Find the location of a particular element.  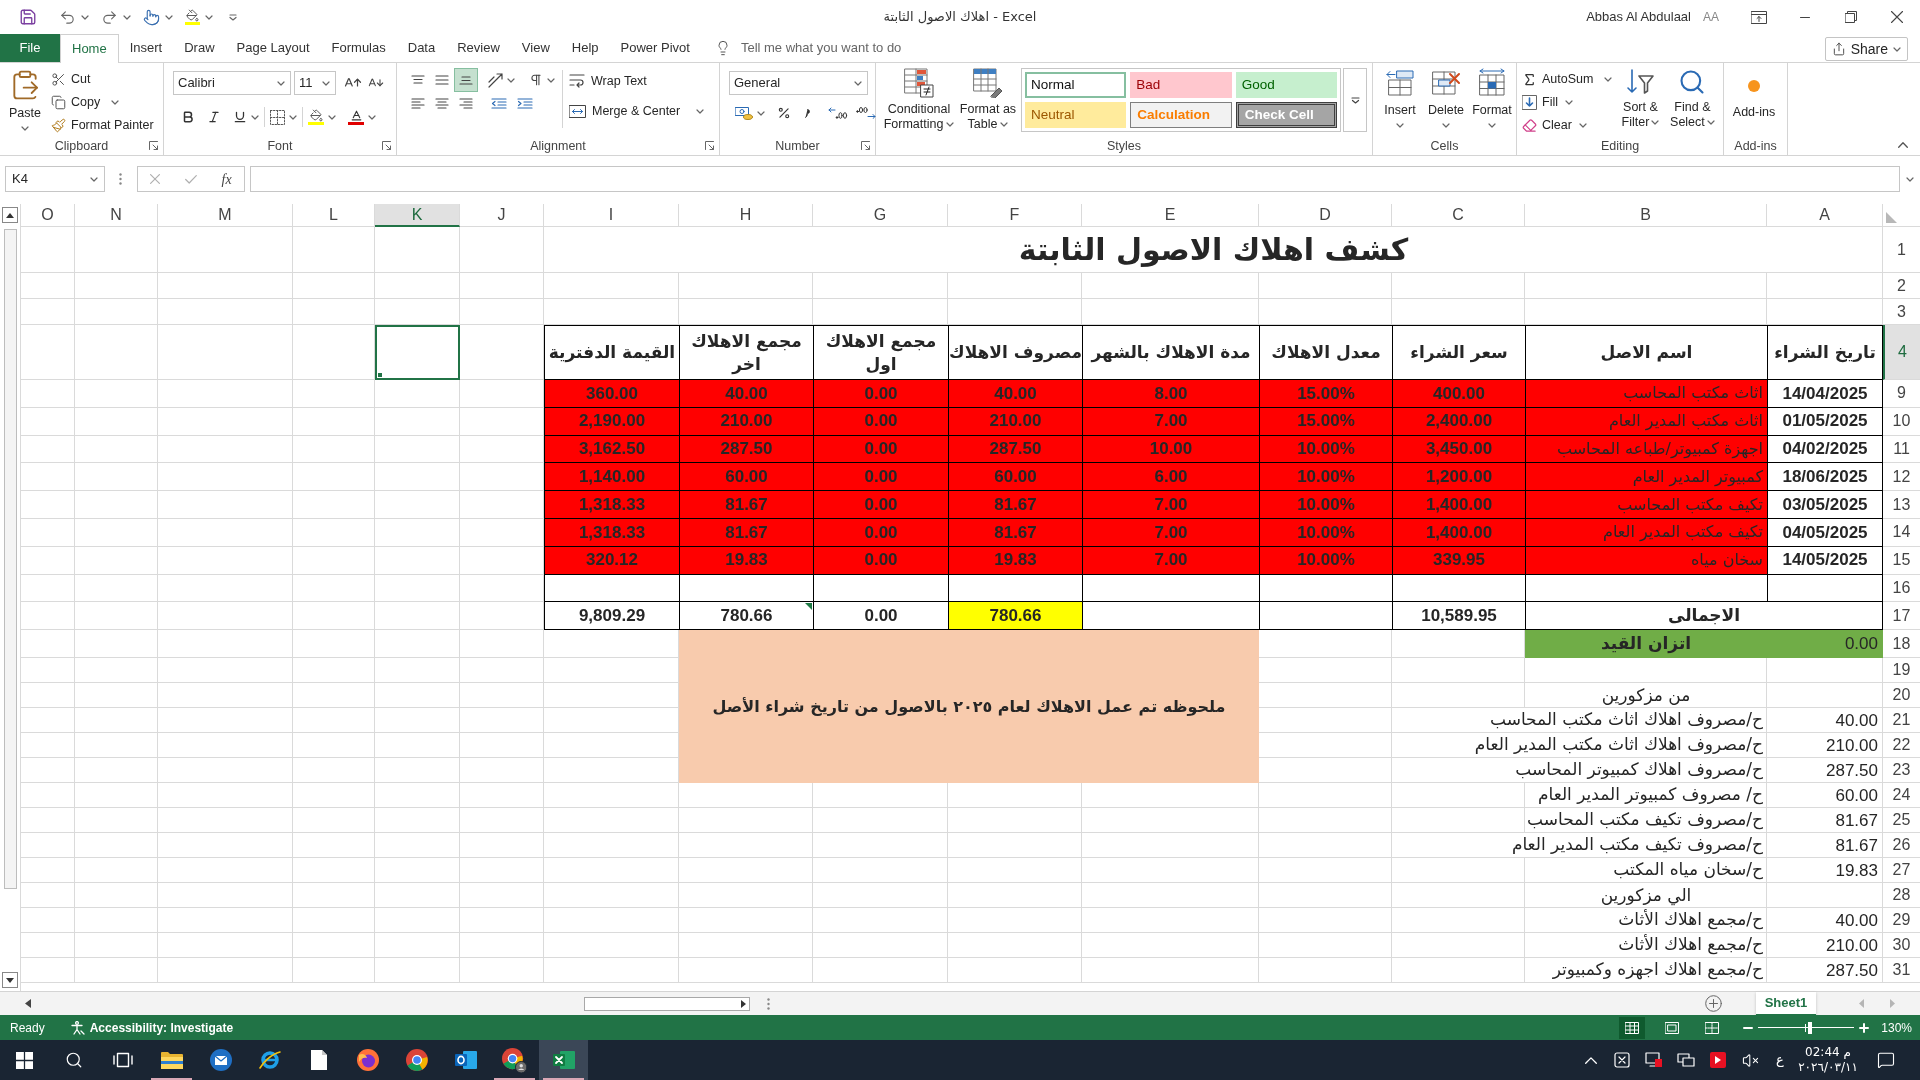

zoom-slider is located at coordinates (1806, 1027).